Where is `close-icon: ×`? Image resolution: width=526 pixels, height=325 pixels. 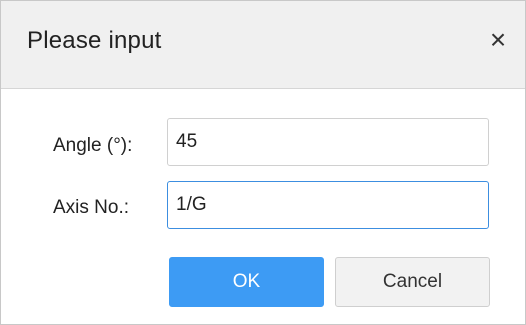
close-icon: × is located at coordinates (498, 40).